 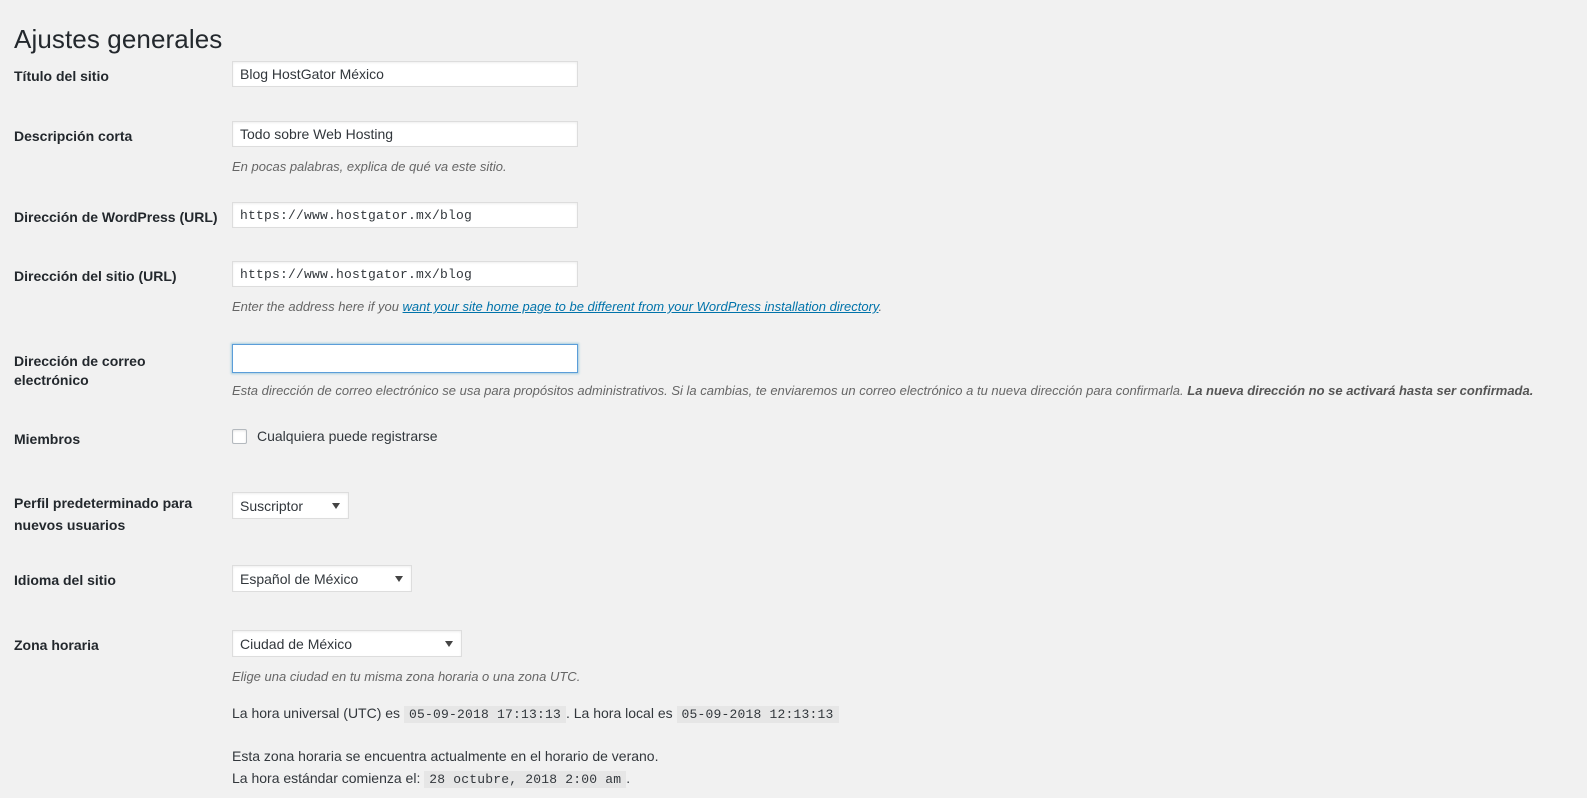 I want to click on site-title-input, so click(x=405, y=74).